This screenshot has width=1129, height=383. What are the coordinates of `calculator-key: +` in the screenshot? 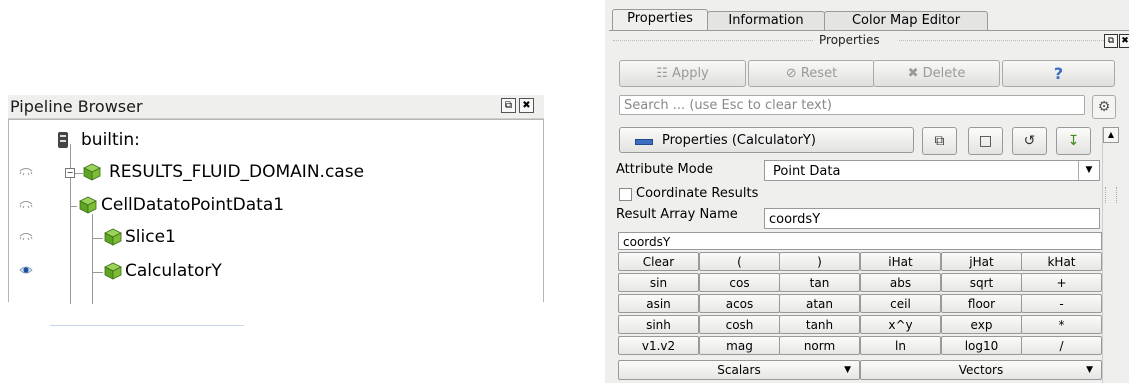 It's located at (1061, 282).